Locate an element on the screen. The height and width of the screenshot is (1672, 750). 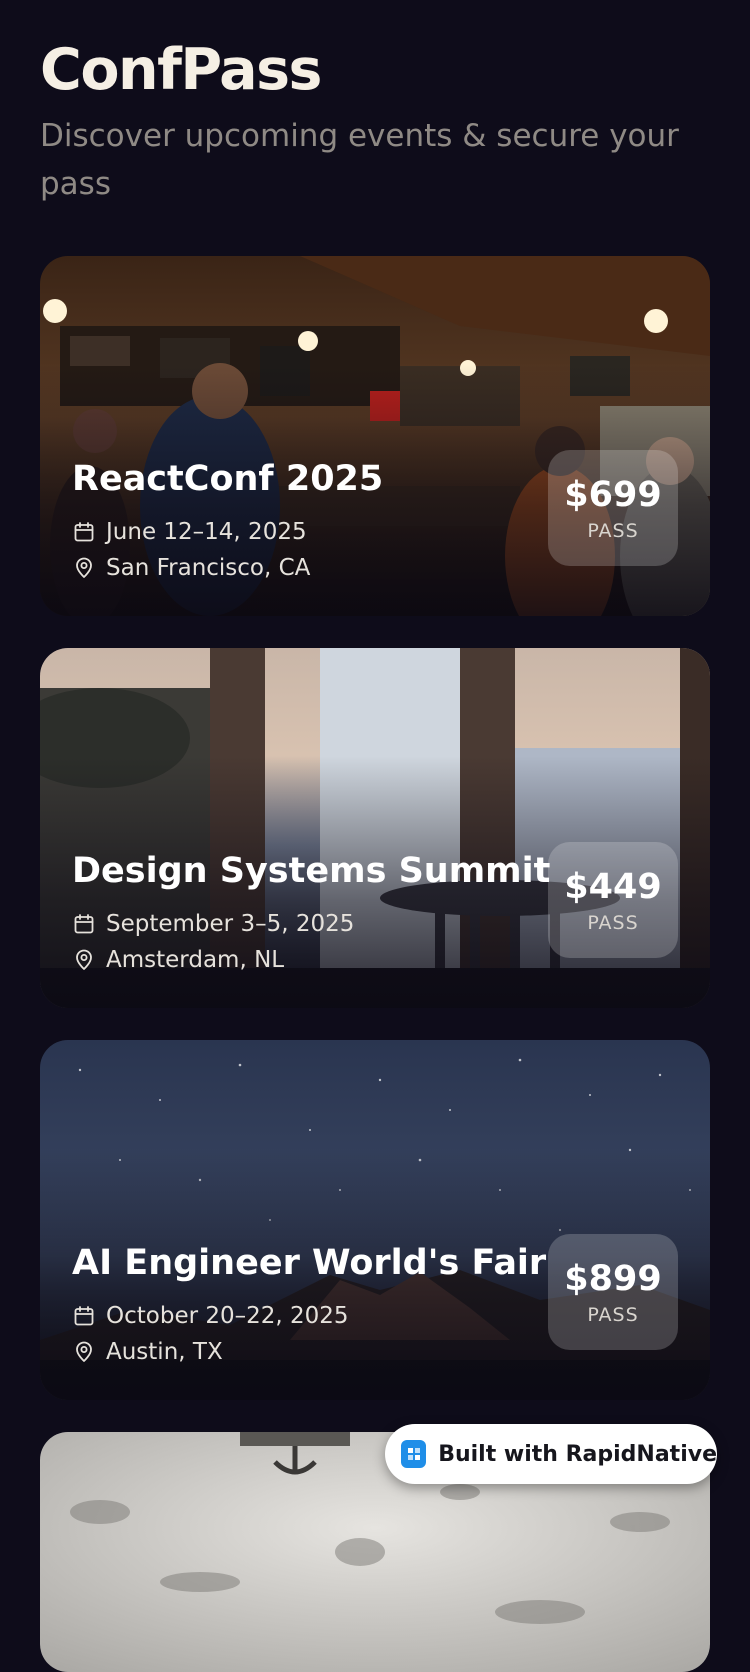
page-title: ConfPass is located at coordinates (181, 70).